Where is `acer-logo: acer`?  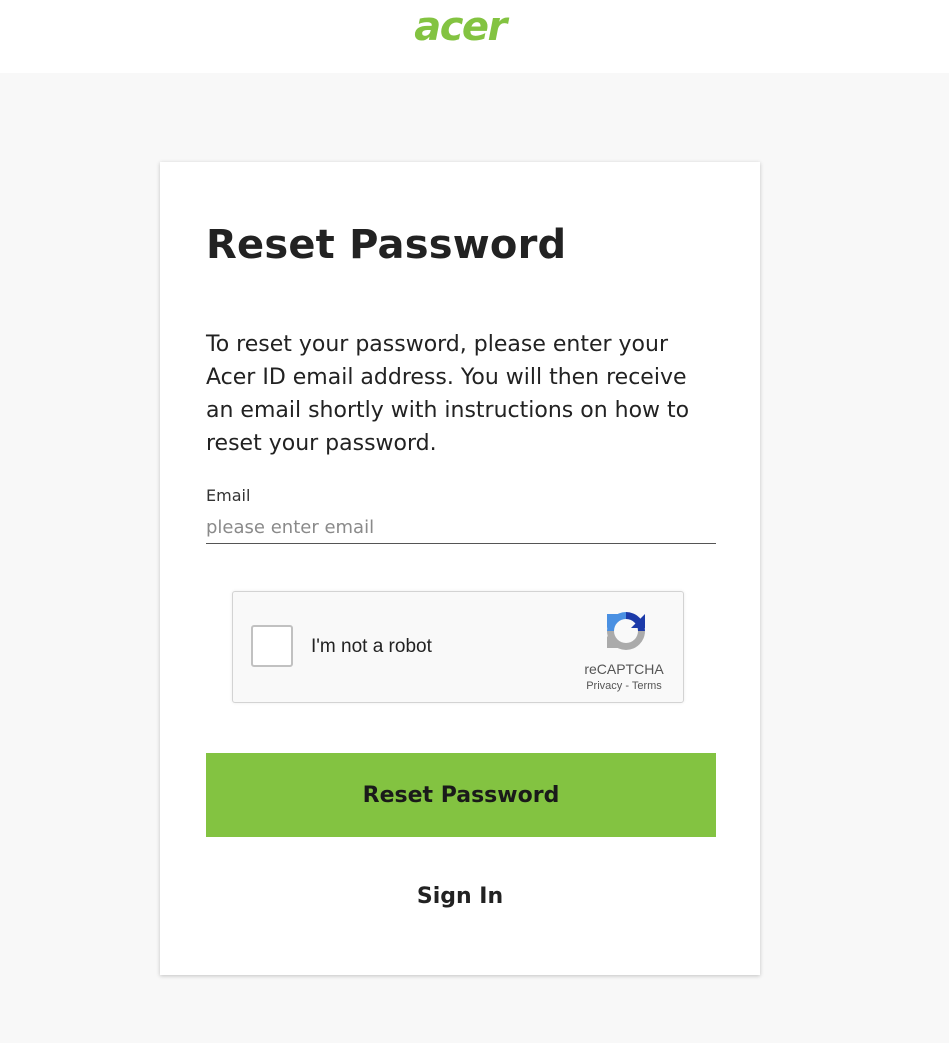
acer-logo: acer is located at coordinates (460, 27).